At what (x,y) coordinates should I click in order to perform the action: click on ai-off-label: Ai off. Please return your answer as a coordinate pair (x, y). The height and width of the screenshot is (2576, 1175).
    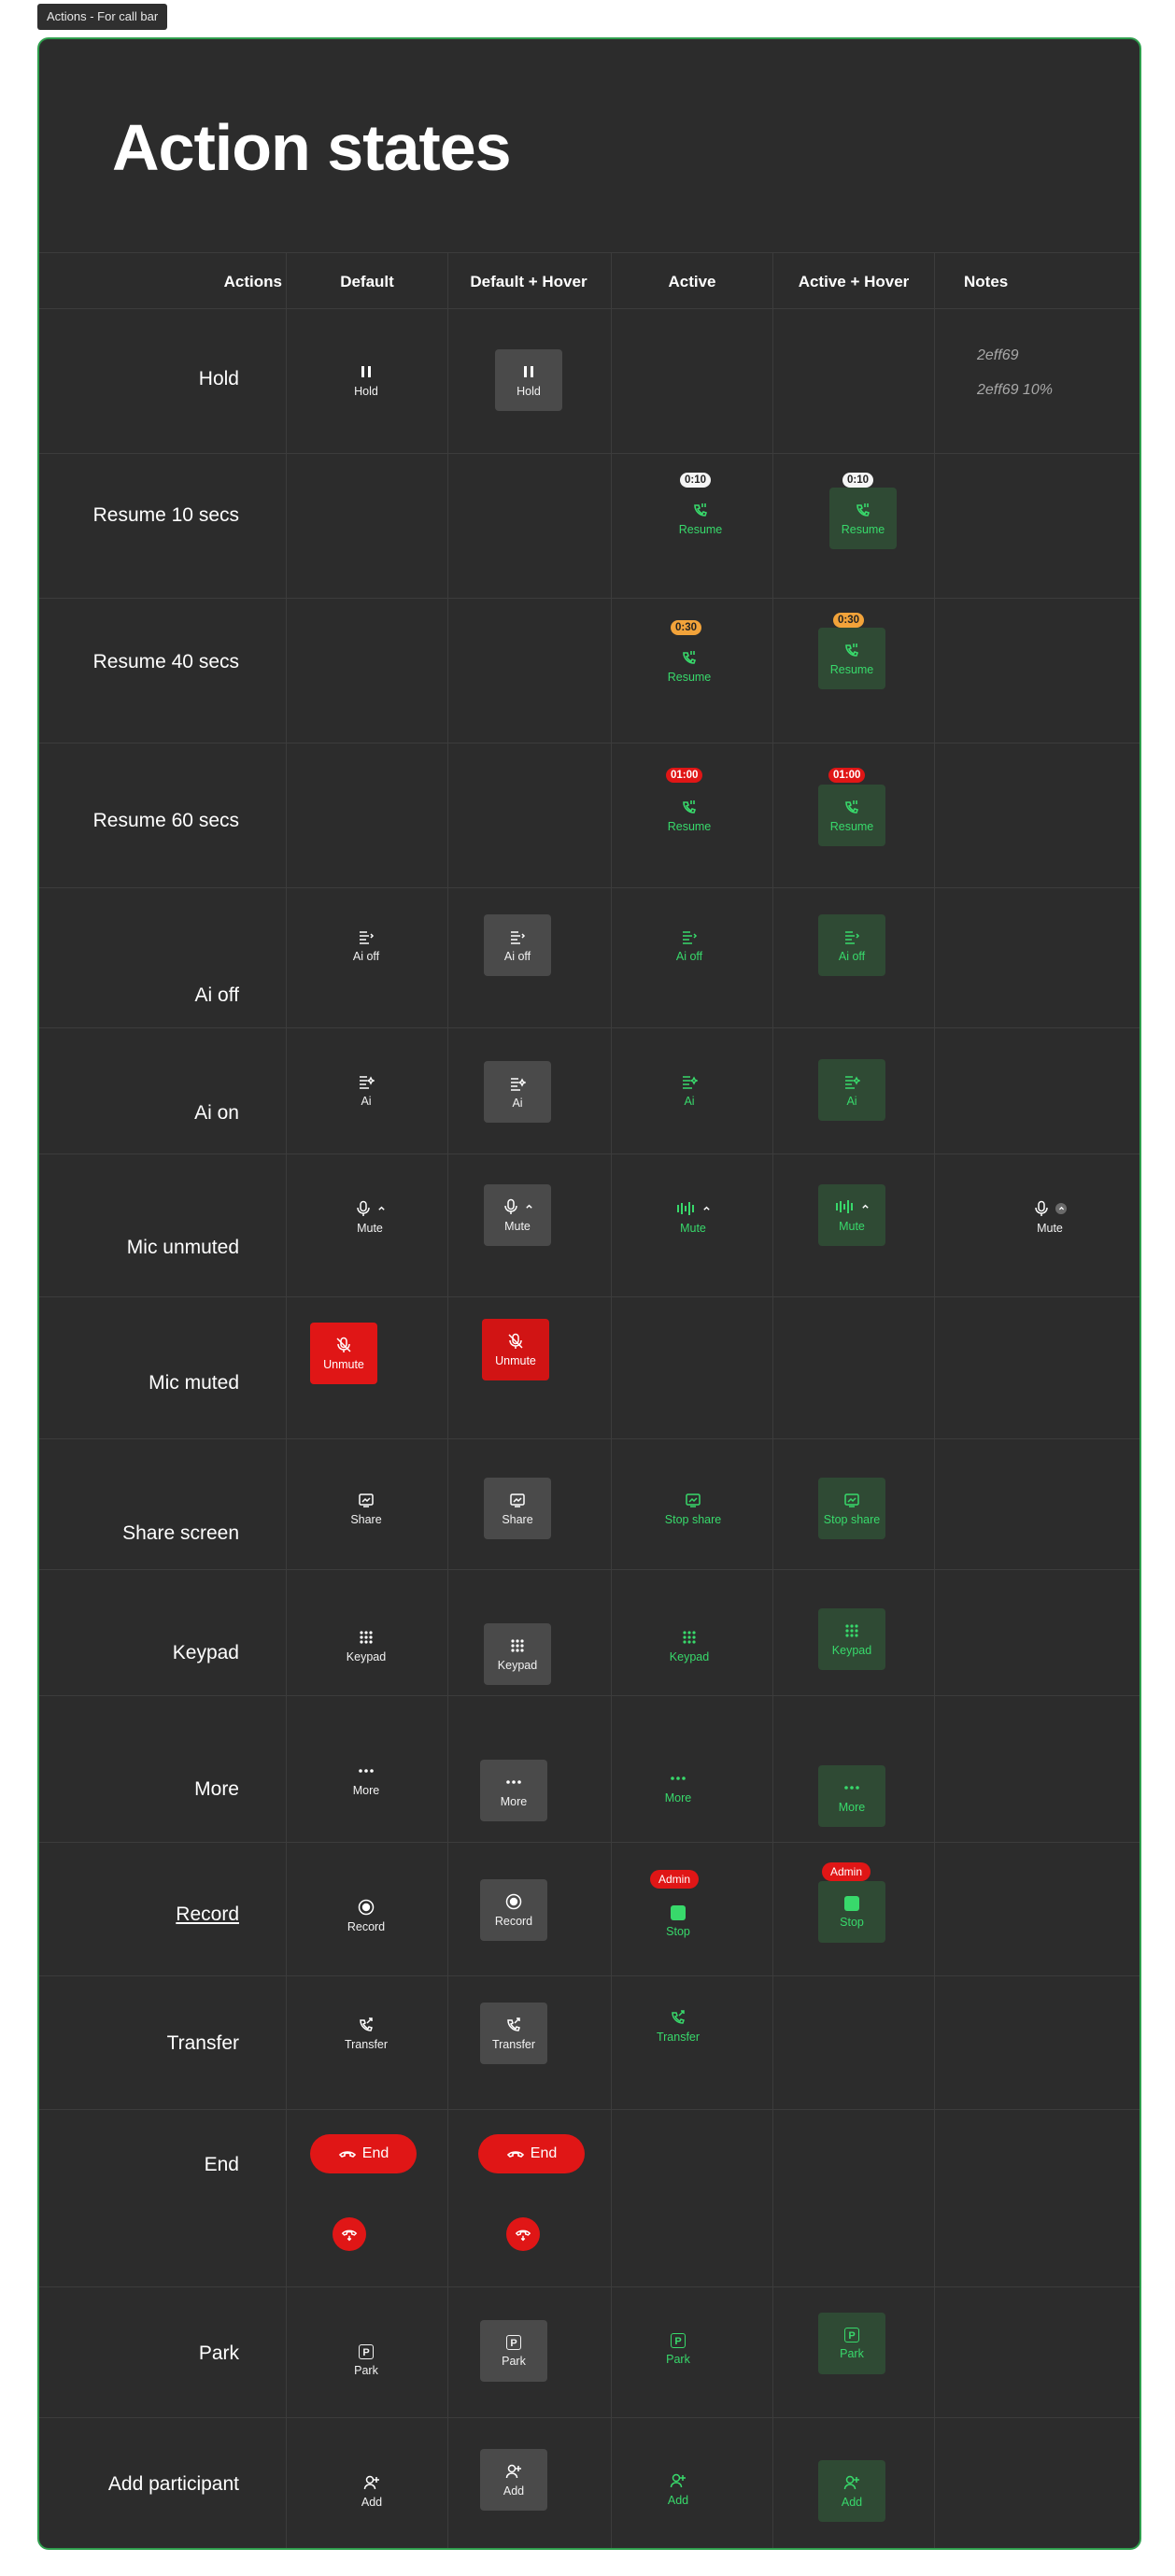
    Looking at the image, I should click on (689, 956).